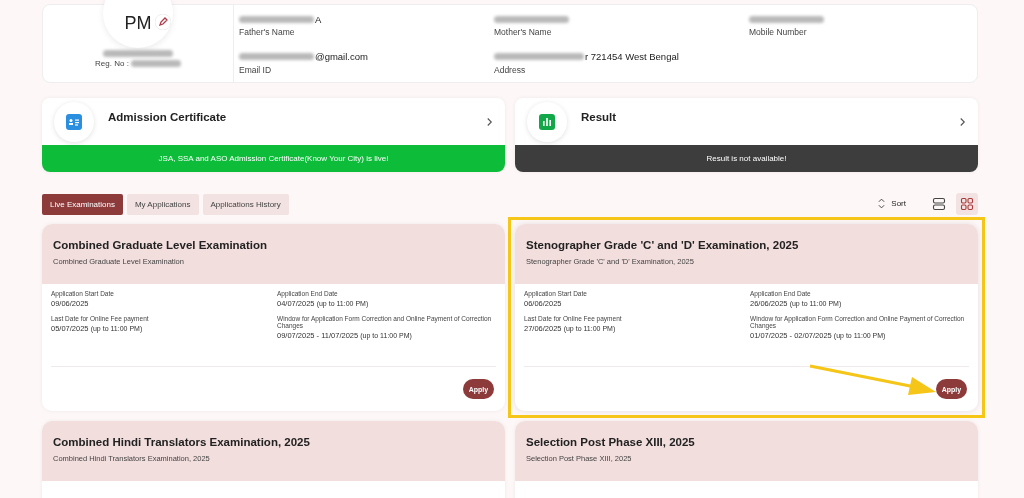 Image resolution: width=1024 pixels, height=498 pixels. I want to click on tab: Applications History, so click(245, 204).